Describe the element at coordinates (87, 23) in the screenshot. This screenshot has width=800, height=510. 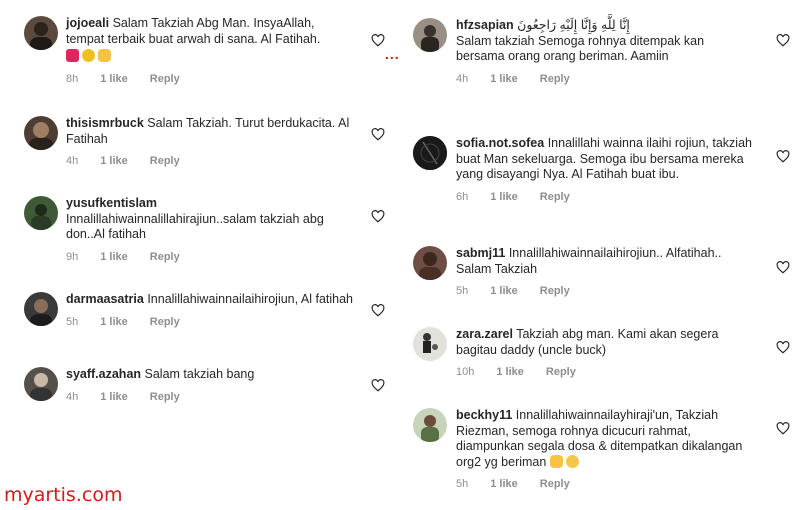
I see `comment-username: jojoeali` at that location.